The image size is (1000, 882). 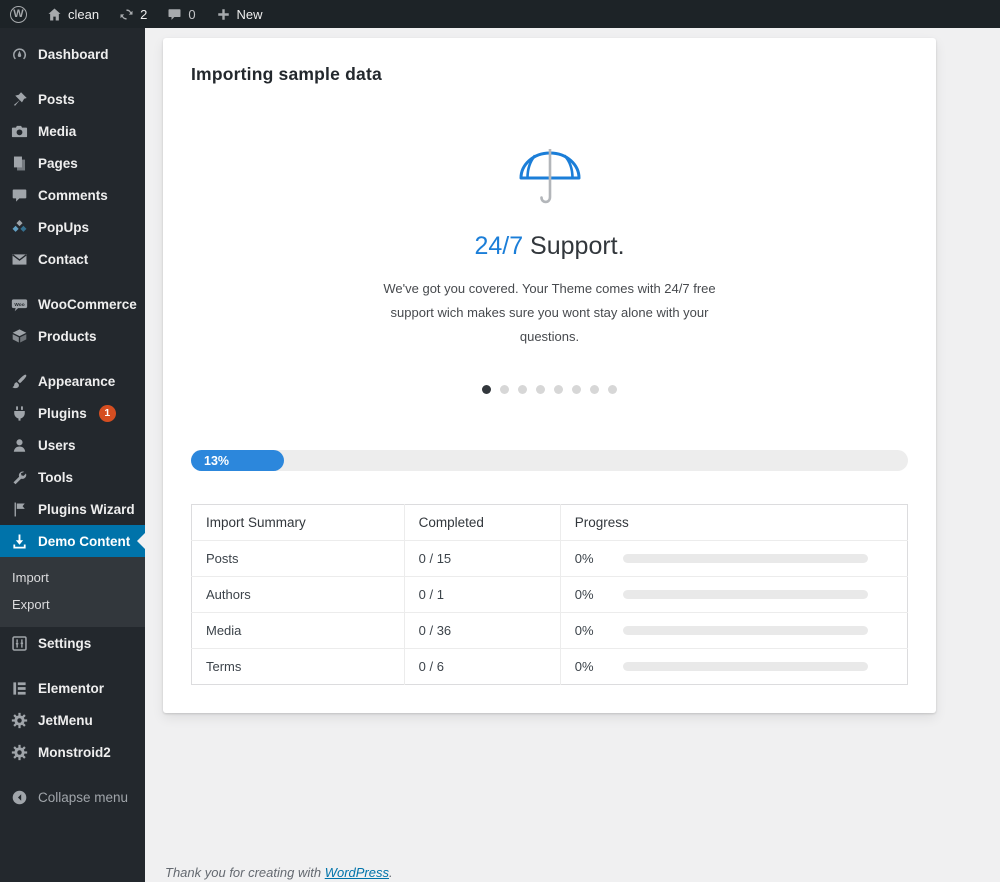 I want to click on sidebar-item-jetmenu: JetMenu, so click(x=72, y=720).